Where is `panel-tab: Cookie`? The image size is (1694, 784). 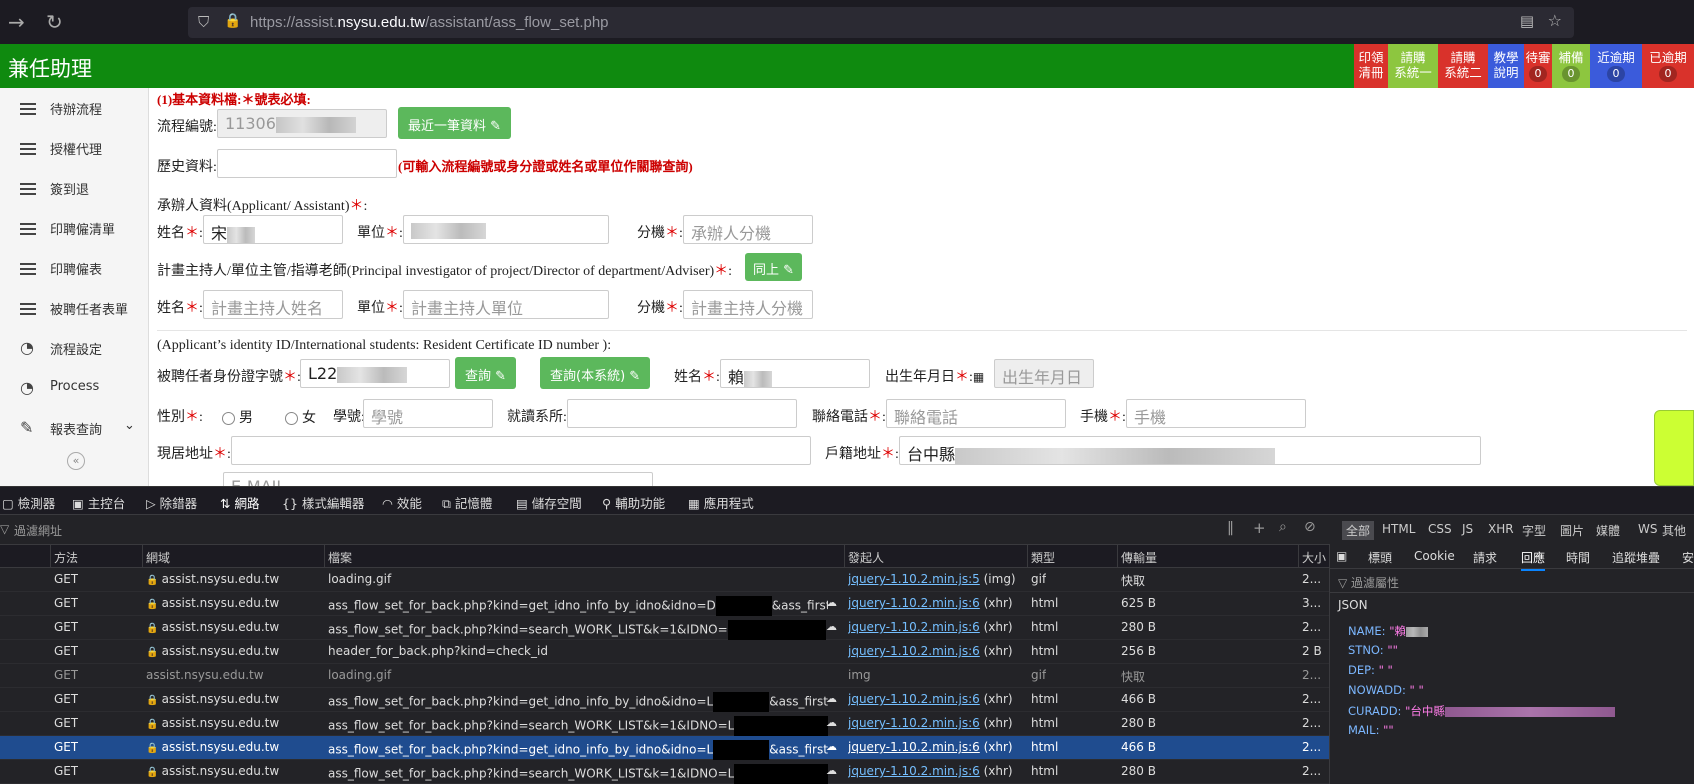 panel-tab: Cookie is located at coordinates (1434, 556).